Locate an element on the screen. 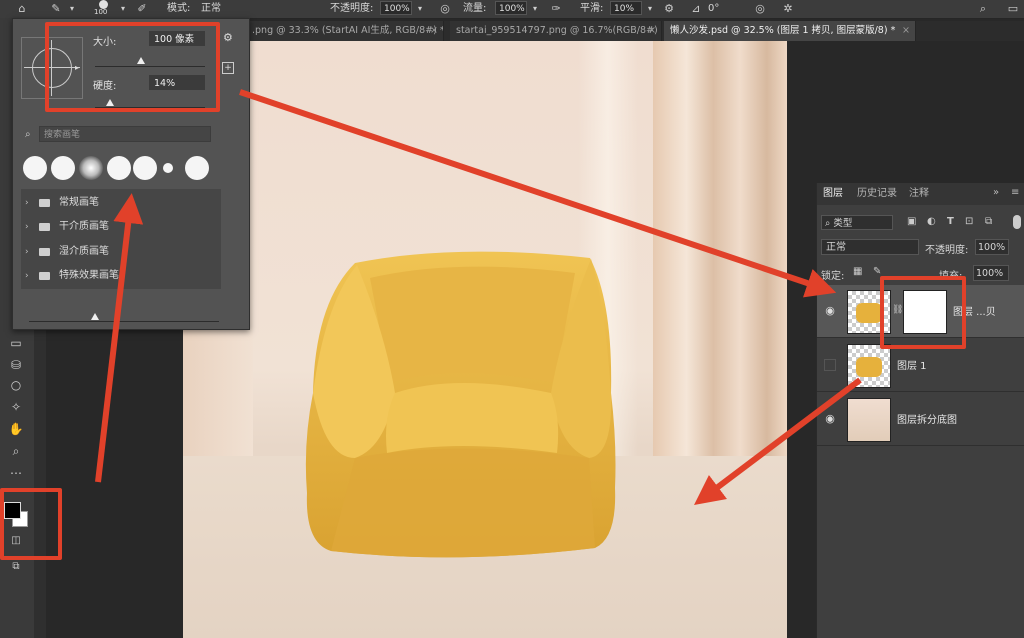 Image resolution: width=1024 pixels, height=638 pixels. type-filter-icon: T is located at coordinates (950, 221).